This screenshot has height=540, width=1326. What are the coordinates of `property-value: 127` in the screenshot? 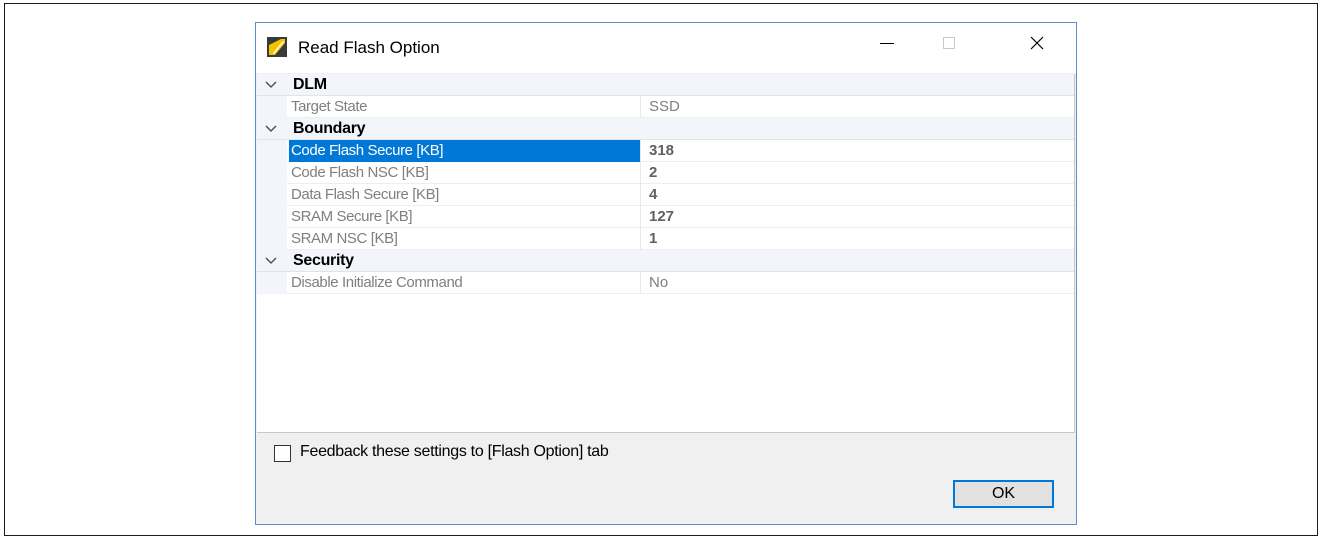 It's located at (661, 216).